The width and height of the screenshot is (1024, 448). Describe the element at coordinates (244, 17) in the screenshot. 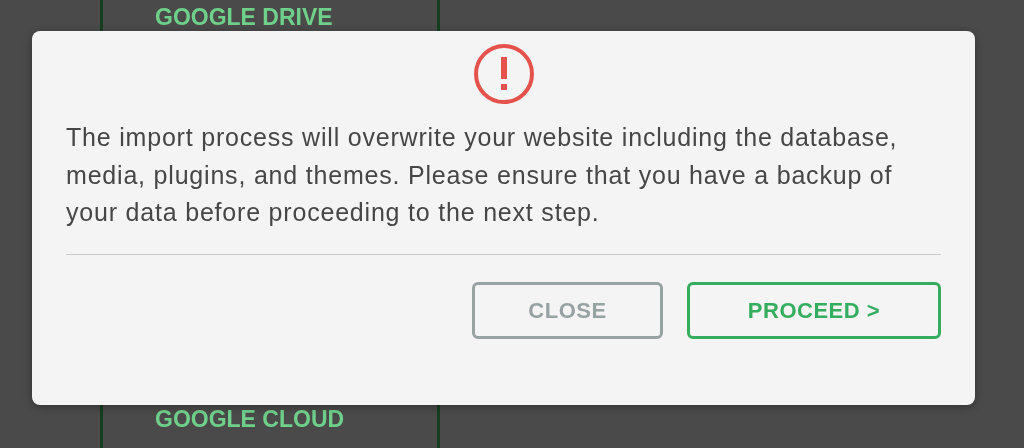

I see `service-label: GOOGLE DRIVE` at that location.